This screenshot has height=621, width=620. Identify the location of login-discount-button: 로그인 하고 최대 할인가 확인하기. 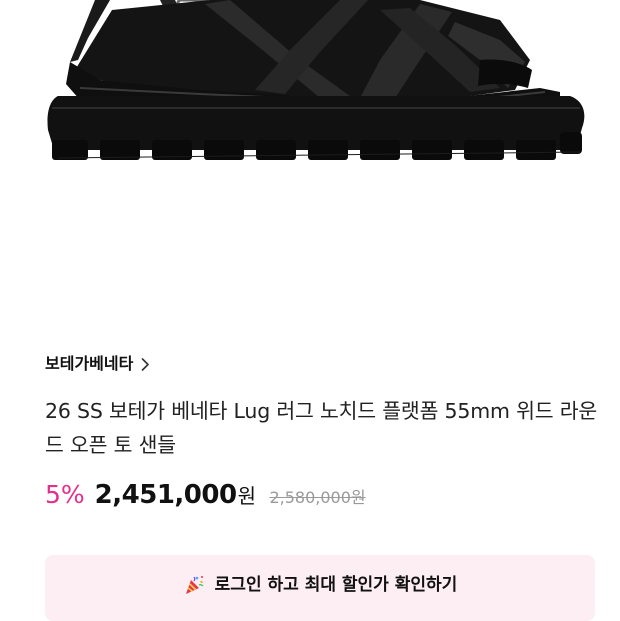
(320, 588).